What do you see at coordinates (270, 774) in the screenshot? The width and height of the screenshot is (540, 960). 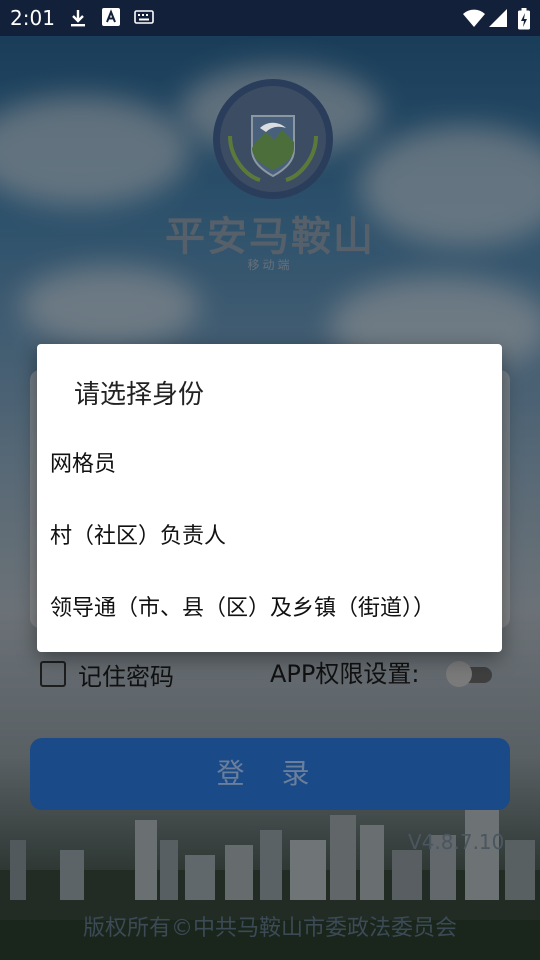 I see `login-button: 登 录` at bounding box center [270, 774].